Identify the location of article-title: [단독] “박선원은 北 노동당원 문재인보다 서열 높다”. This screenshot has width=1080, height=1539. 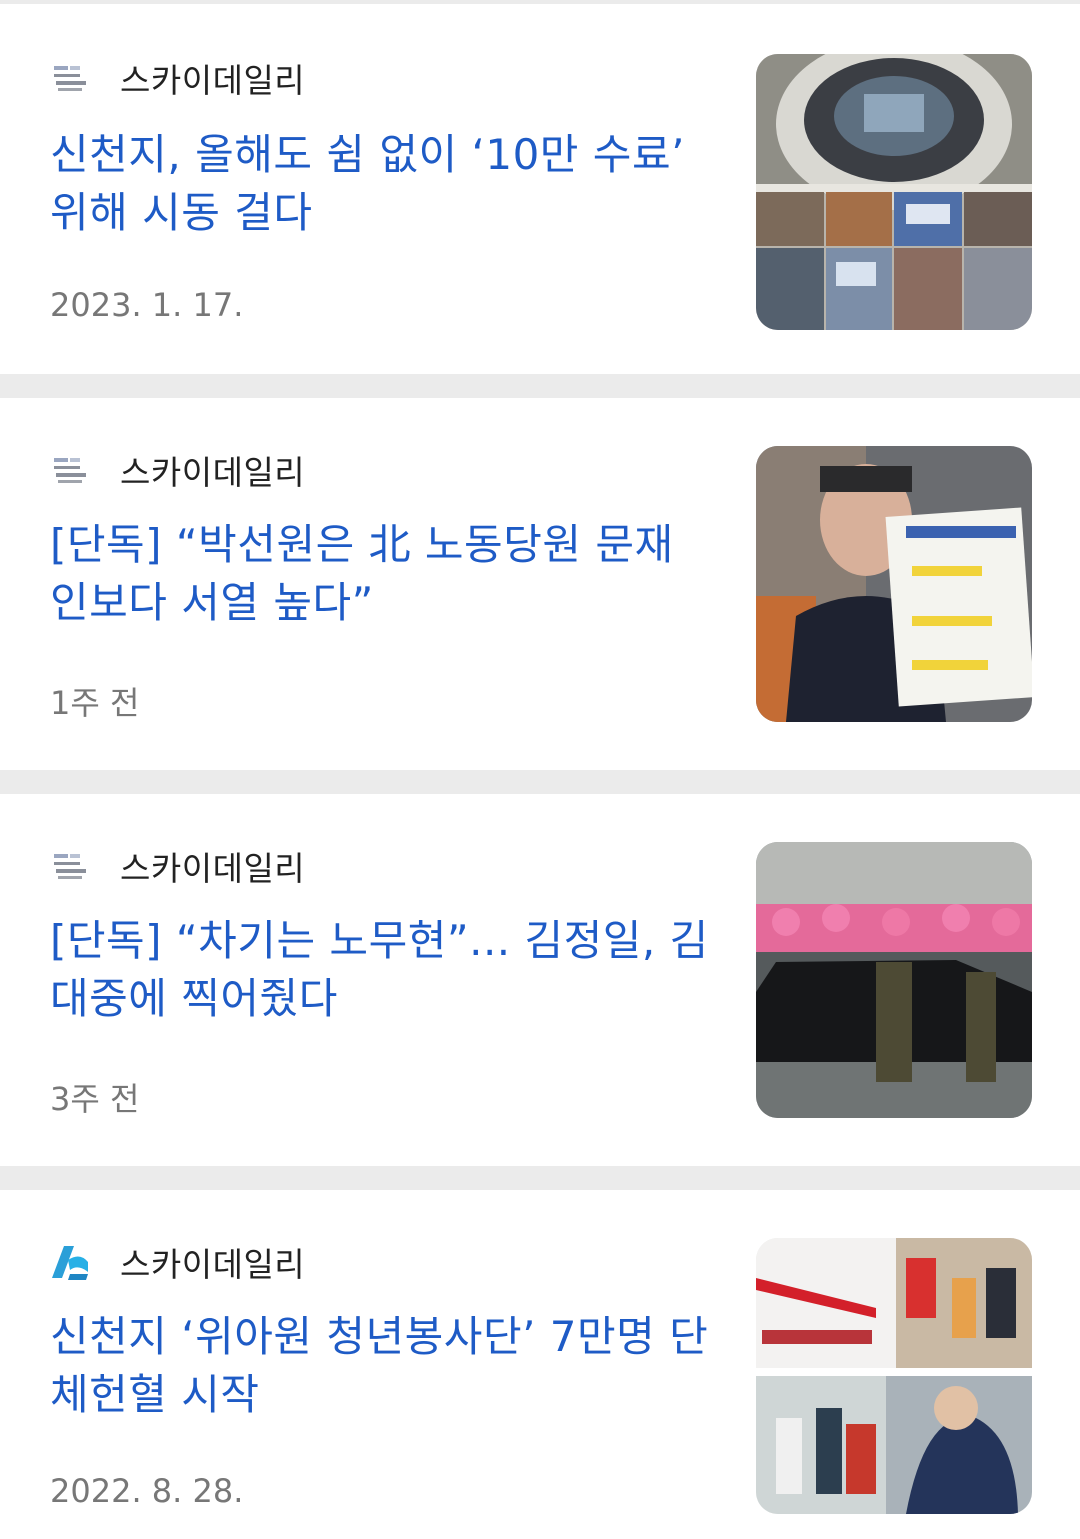
(380, 574).